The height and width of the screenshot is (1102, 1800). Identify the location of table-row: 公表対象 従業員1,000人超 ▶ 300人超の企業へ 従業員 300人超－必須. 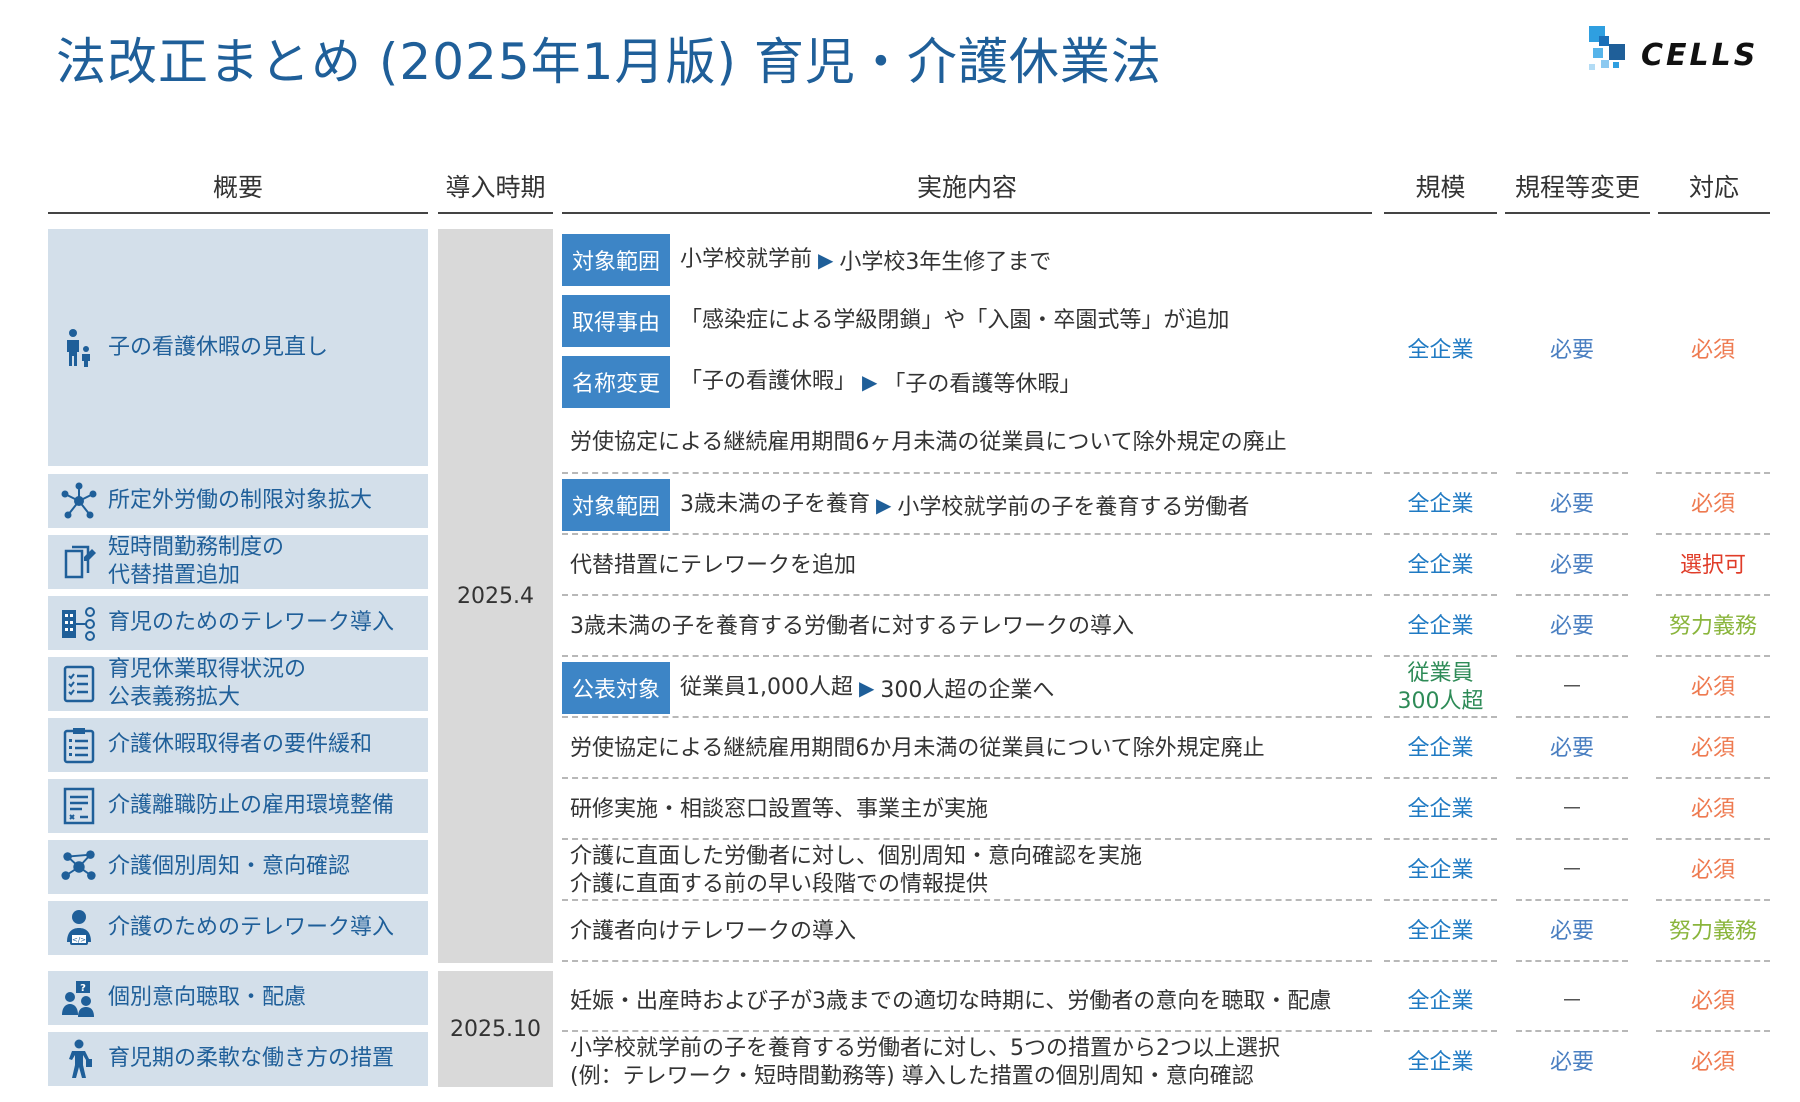
(1166, 688).